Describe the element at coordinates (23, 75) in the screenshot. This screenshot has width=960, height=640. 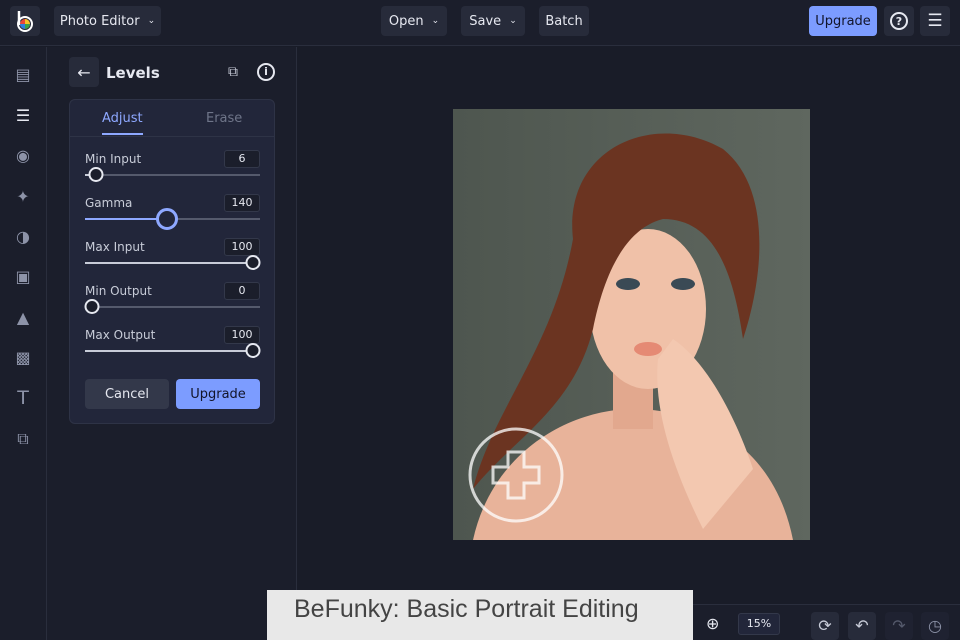
I see `image-icon: ▤` at that location.